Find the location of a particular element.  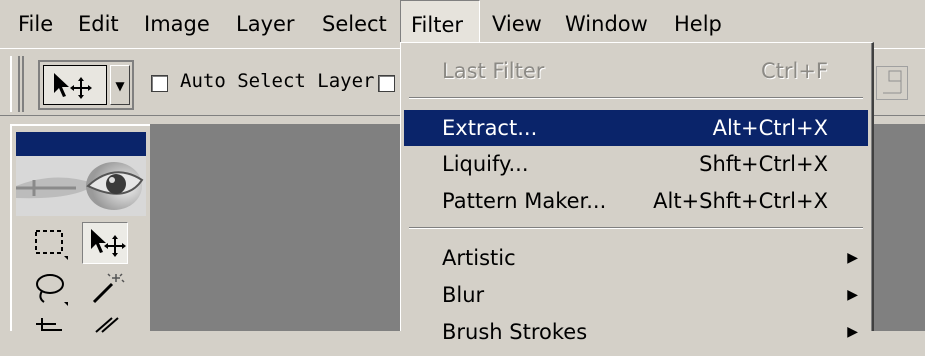

menu-item-extract: Extract... Alt+Ctrl+X is located at coordinates (636, 128).